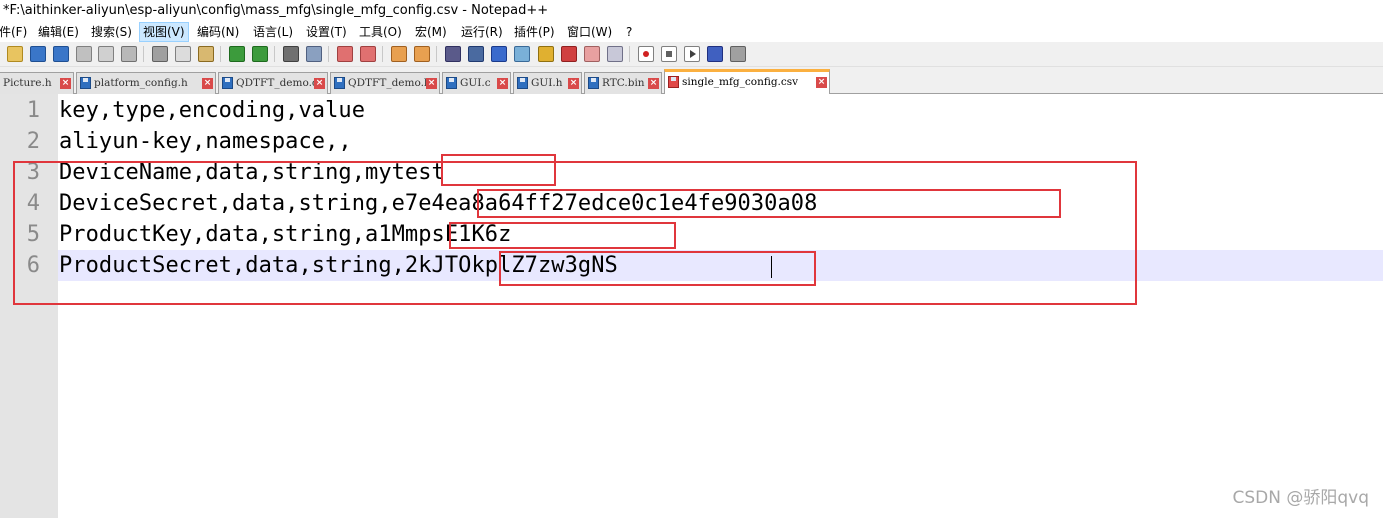 This screenshot has height=518, width=1383. Describe the element at coordinates (15, 32) in the screenshot. I see `menu-file: 件(F)` at that location.